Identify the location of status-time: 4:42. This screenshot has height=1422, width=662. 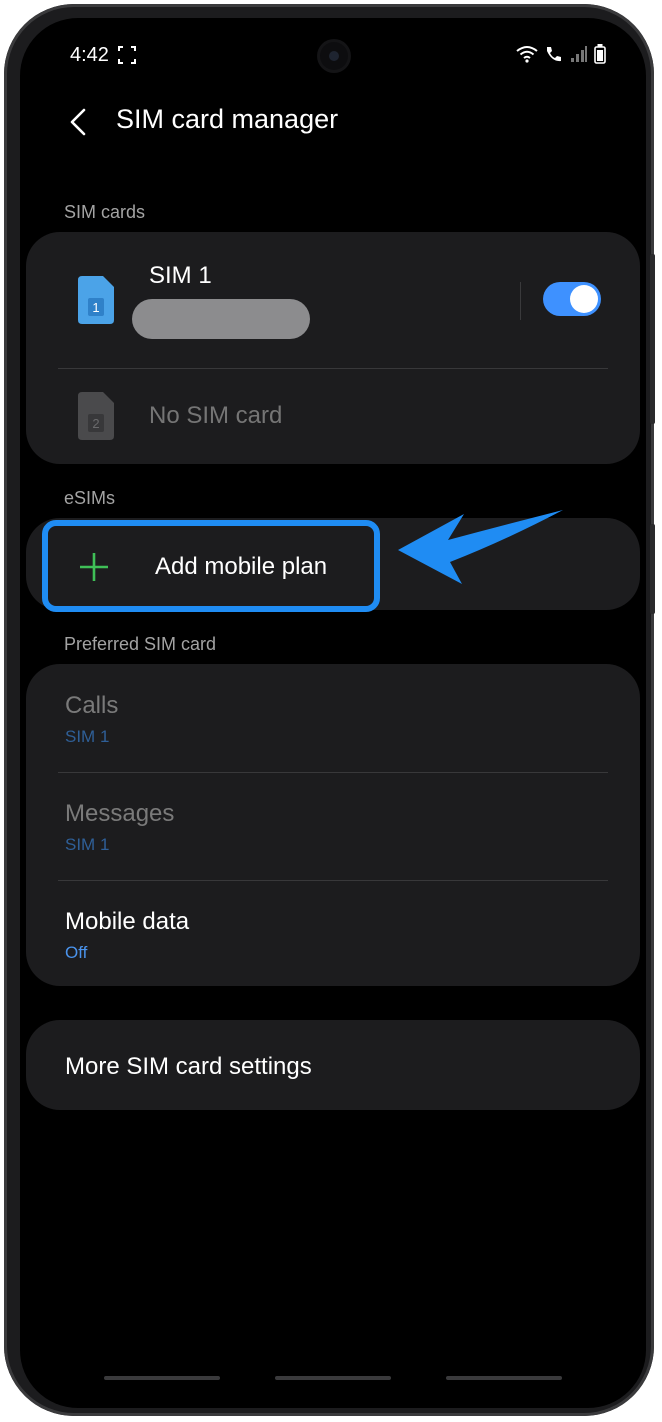
(89, 55).